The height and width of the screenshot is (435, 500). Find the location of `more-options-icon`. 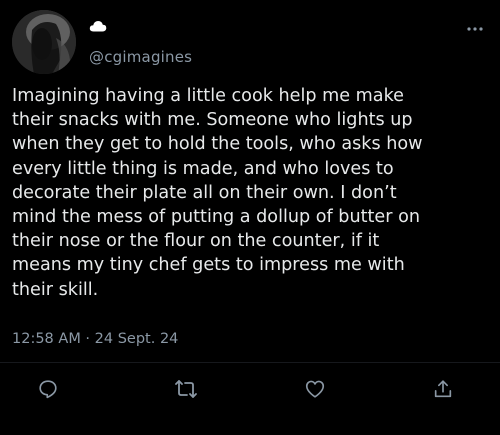

more-options-icon is located at coordinates (475, 24).